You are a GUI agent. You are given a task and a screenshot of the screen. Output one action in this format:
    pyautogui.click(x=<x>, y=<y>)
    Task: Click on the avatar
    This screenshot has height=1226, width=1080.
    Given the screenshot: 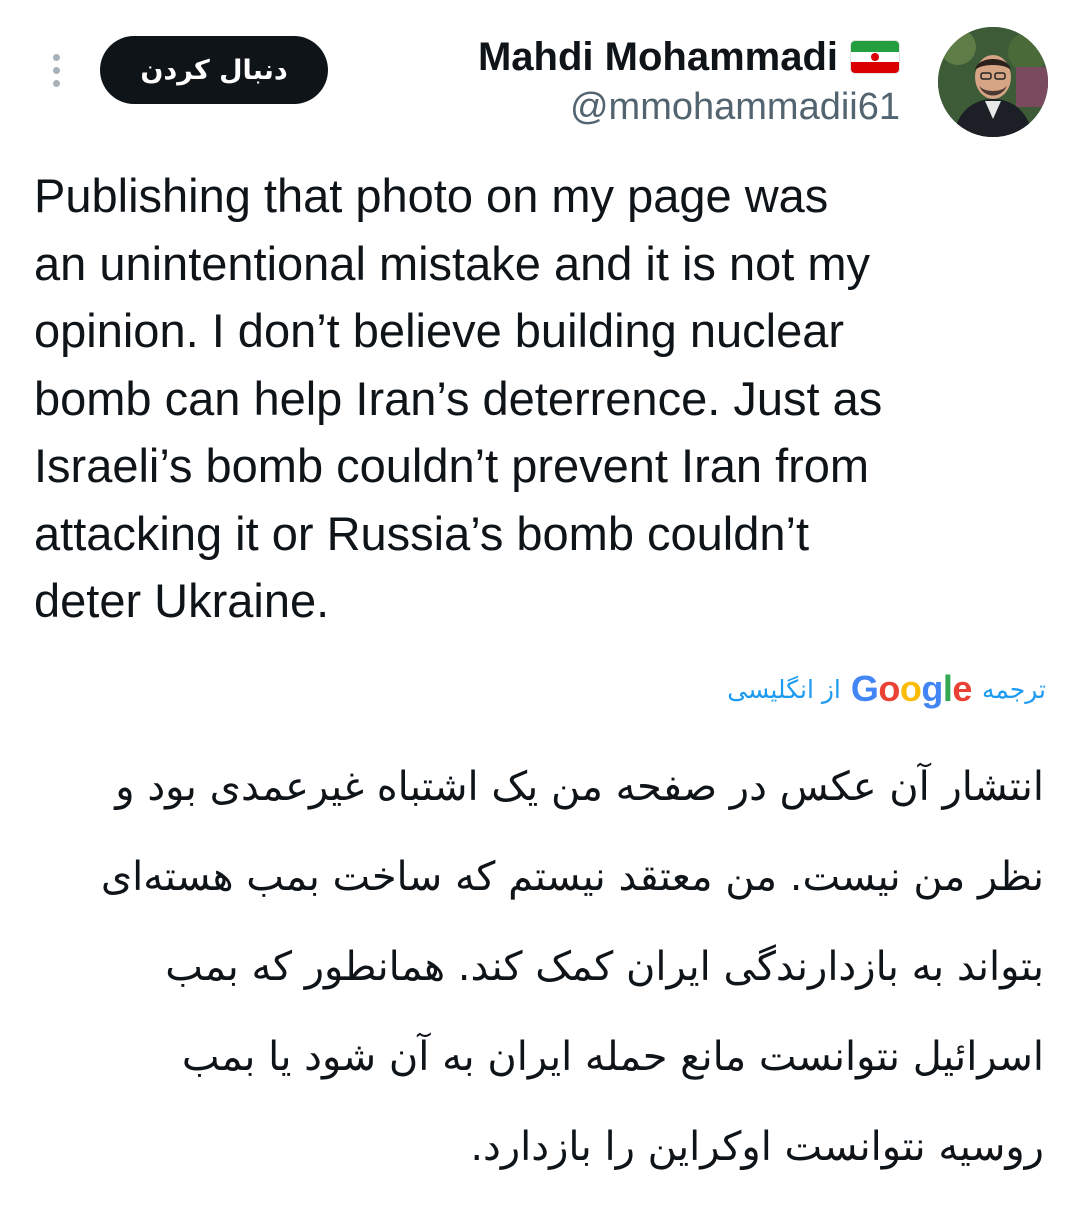 What is the action you would take?
    pyautogui.click(x=993, y=82)
    